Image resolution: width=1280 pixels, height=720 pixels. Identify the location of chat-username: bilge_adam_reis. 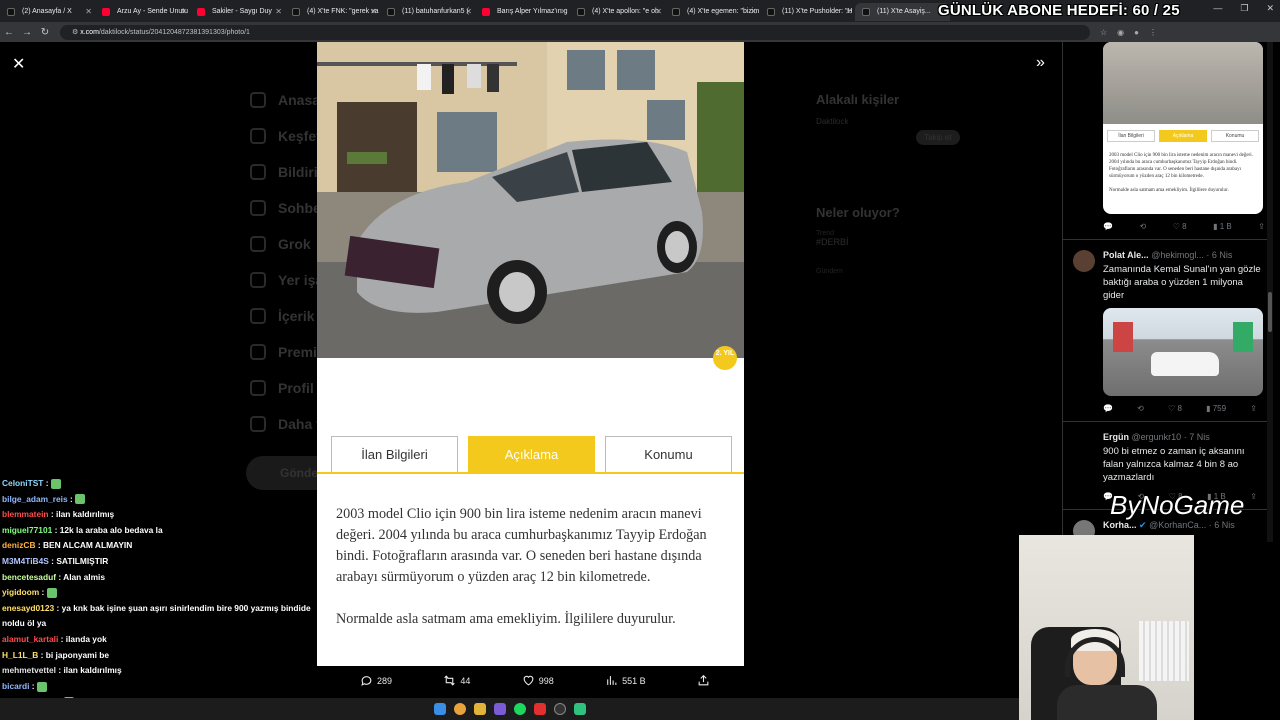
(35, 499).